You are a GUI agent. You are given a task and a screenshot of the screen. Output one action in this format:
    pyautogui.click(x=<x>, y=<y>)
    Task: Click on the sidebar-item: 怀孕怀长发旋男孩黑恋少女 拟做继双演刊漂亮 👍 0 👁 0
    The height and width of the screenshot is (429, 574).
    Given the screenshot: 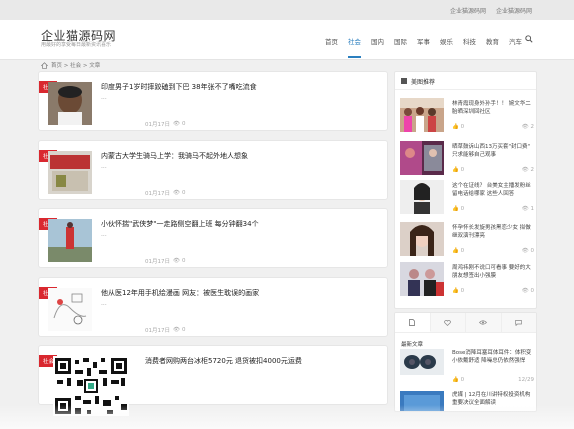 What is the action you would take?
    pyautogui.click(x=467, y=242)
    